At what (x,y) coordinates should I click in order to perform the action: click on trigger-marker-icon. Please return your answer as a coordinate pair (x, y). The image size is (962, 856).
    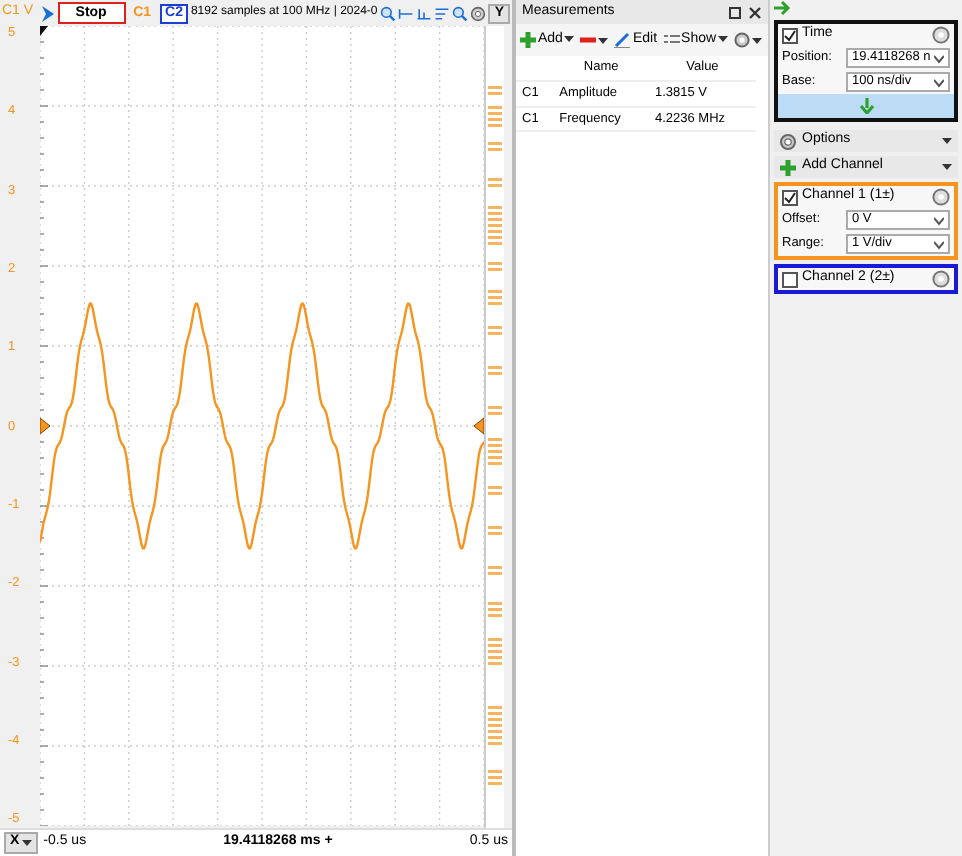
    Looking at the image, I should click on (44, 31).